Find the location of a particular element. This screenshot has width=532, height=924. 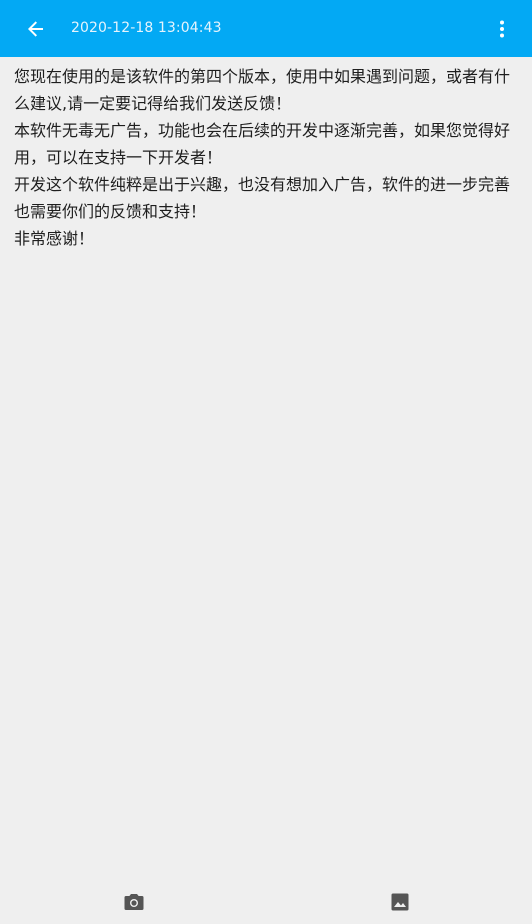

image-icon is located at coordinates (400, 902).